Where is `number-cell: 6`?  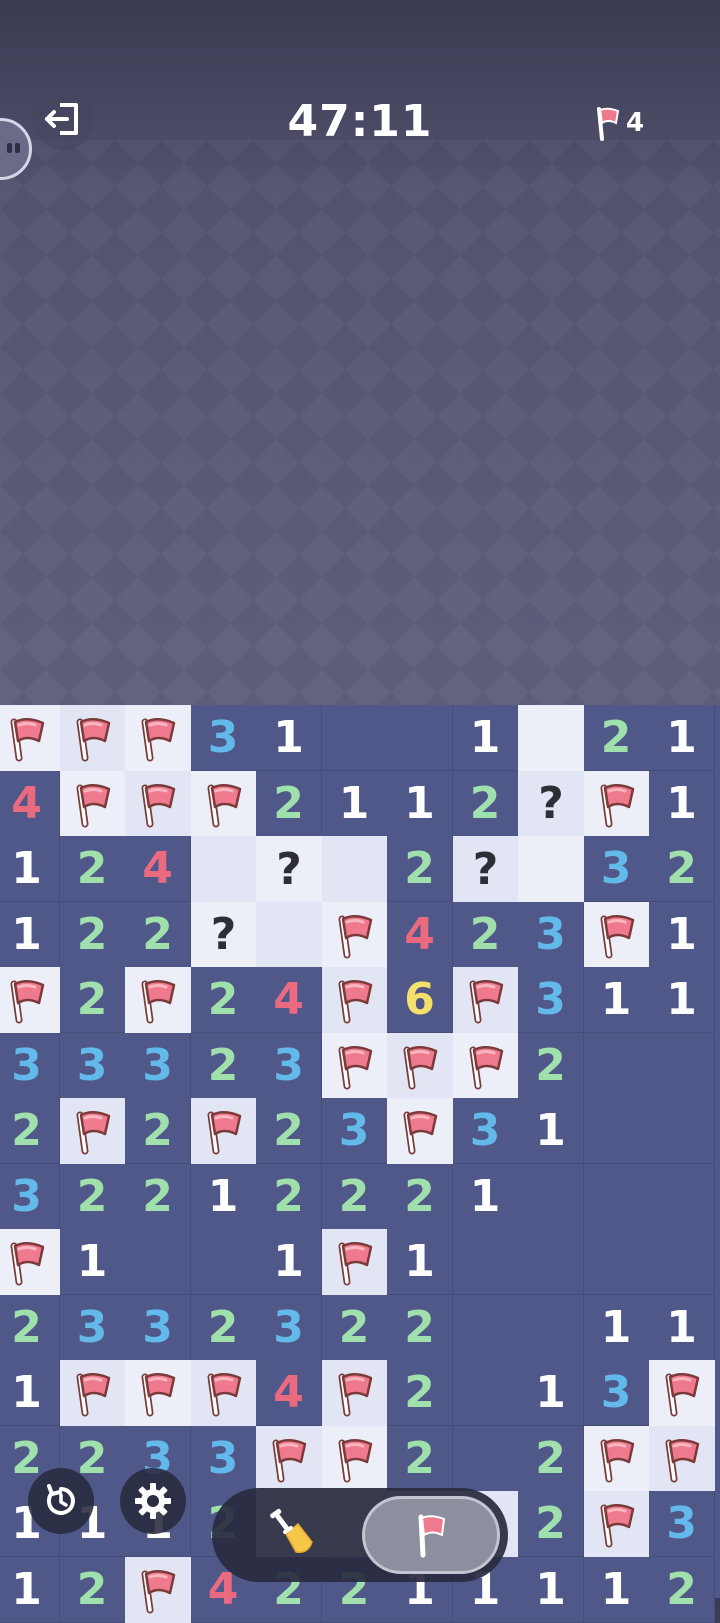 number-cell: 6 is located at coordinates (420, 1000).